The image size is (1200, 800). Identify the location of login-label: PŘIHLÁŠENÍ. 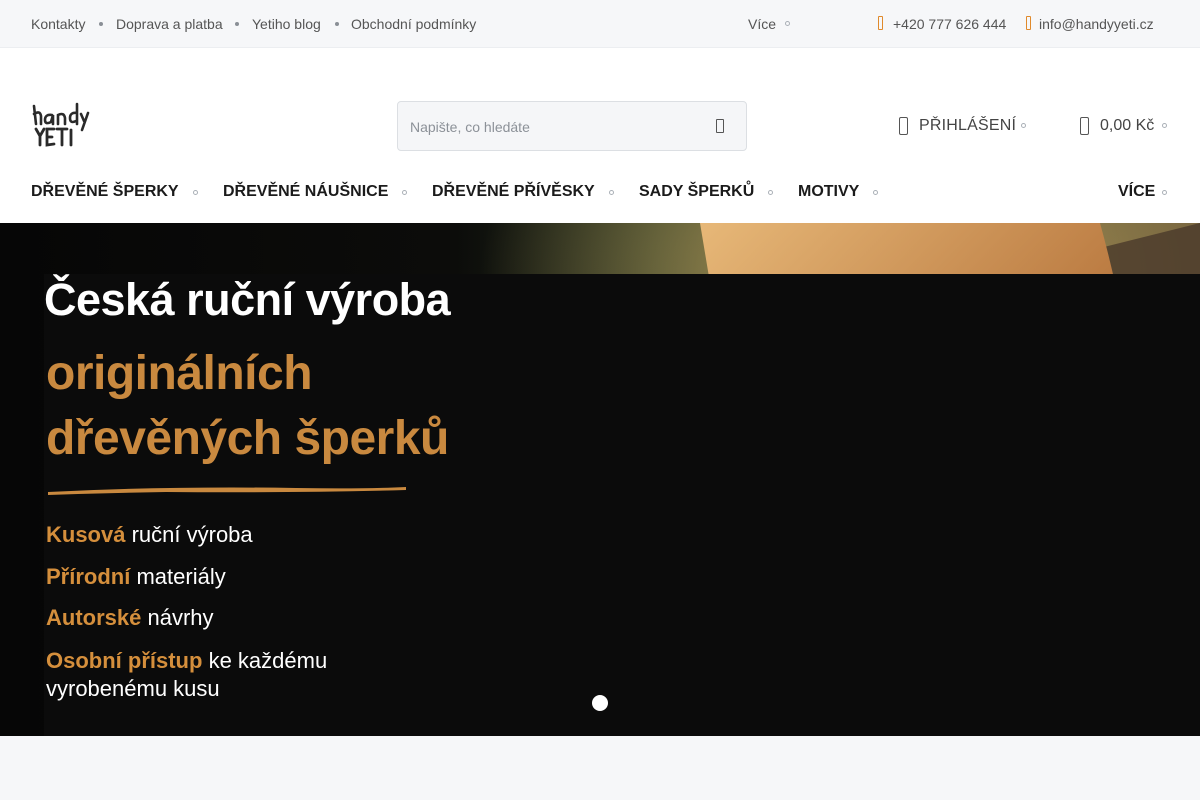
(968, 125).